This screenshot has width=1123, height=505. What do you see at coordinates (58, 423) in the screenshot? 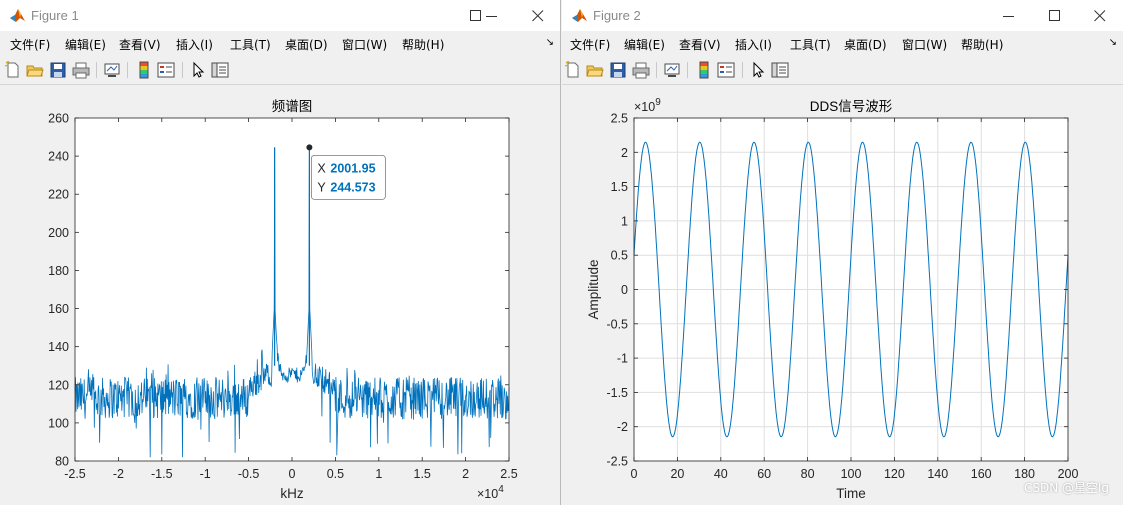
I see `y-tick-label: 100` at bounding box center [58, 423].